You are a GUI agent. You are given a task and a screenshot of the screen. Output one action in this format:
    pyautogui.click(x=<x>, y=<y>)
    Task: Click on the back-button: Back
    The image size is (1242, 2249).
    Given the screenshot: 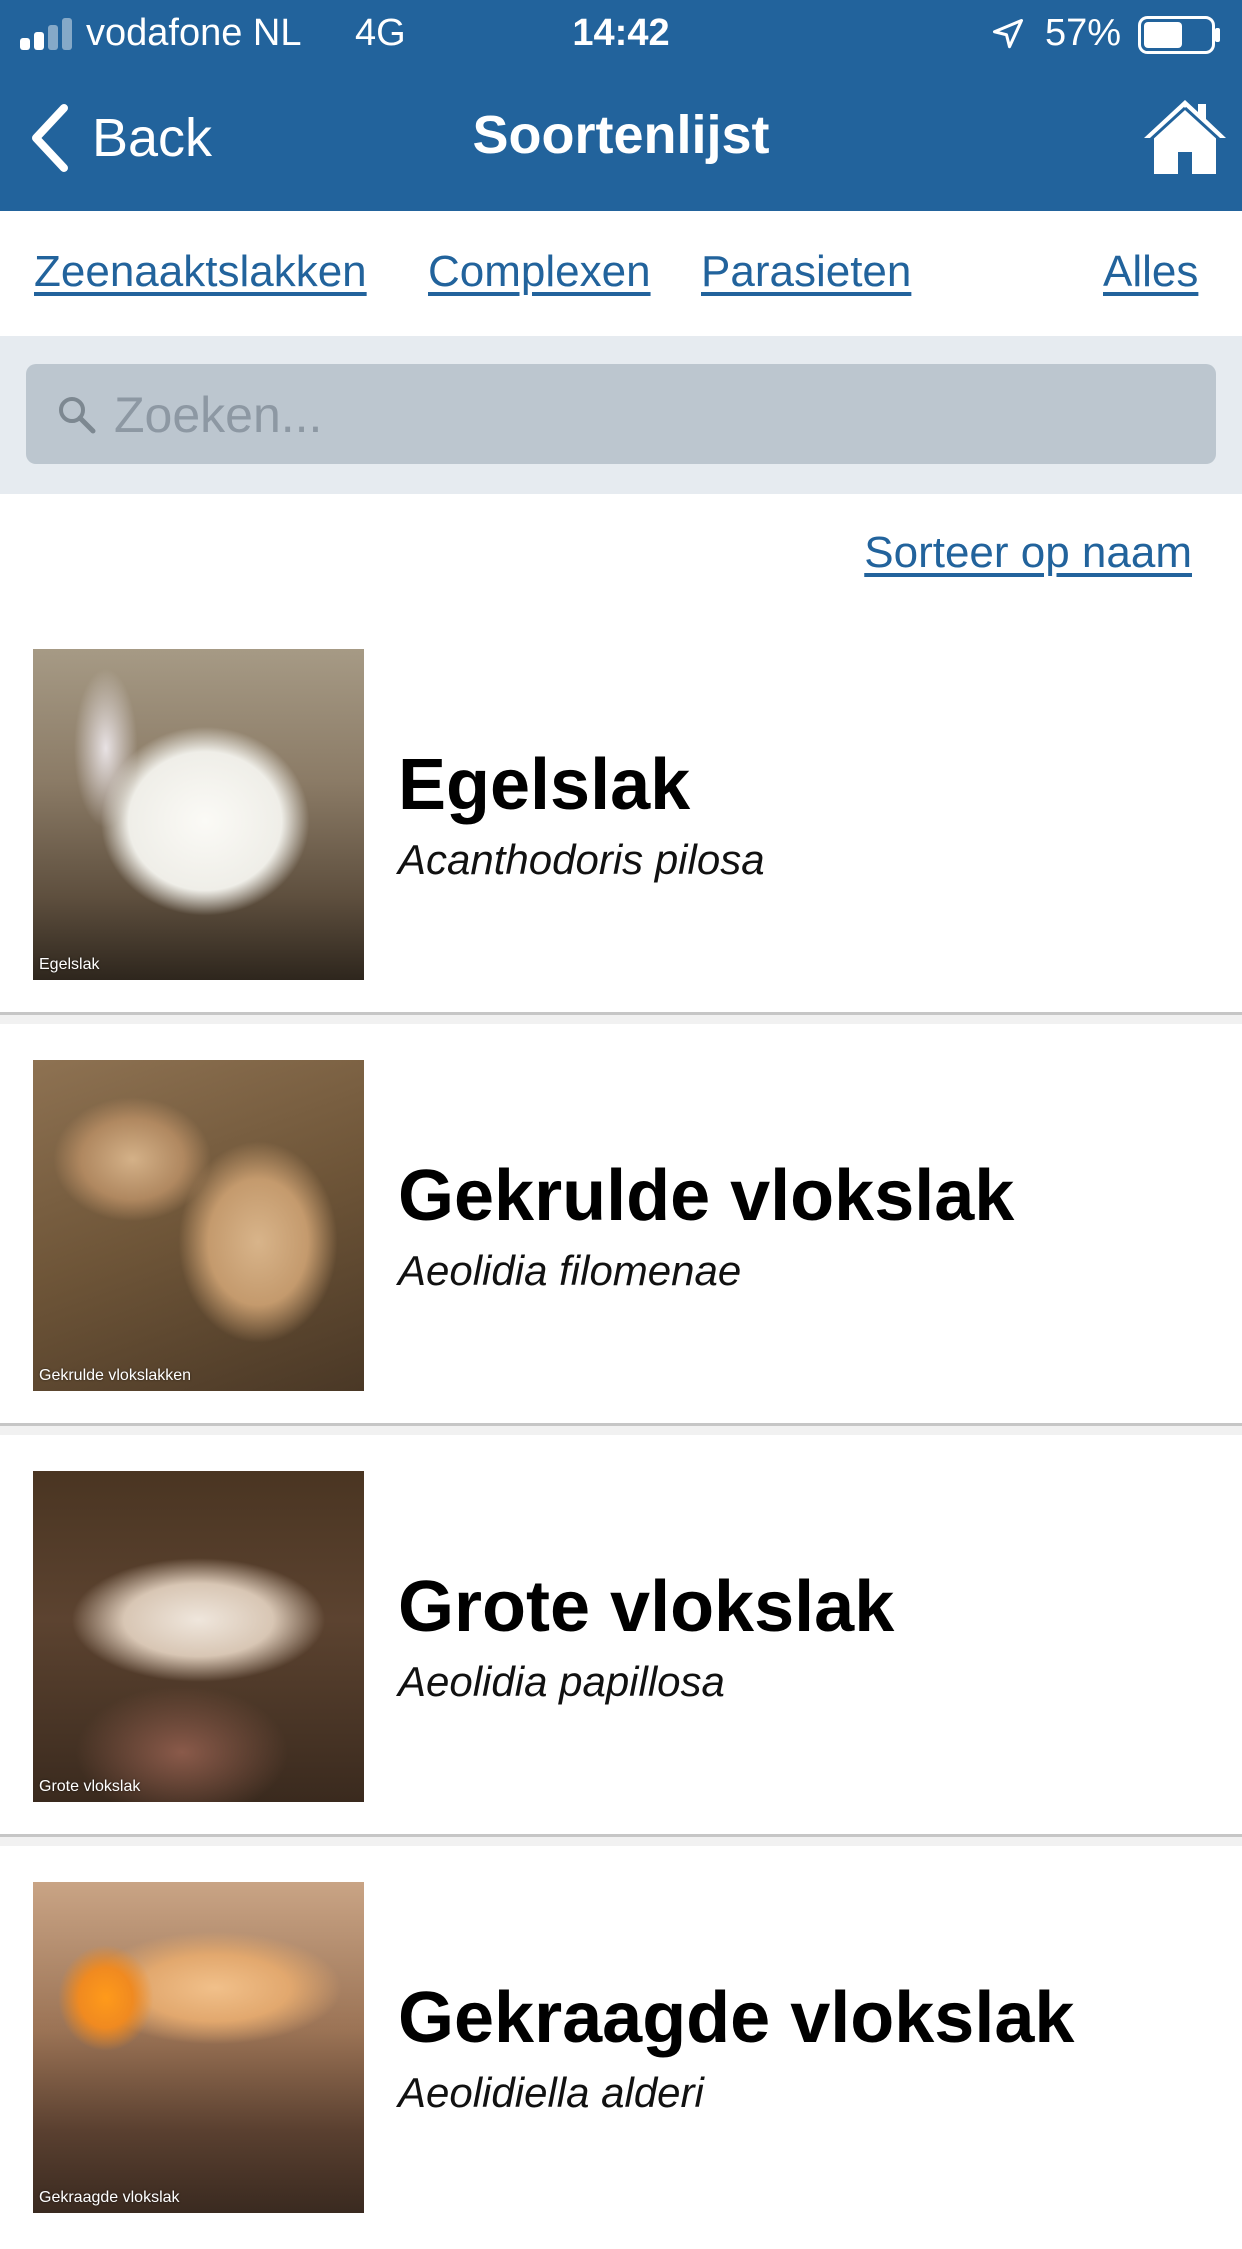 What is the action you would take?
    pyautogui.click(x=120, y=138)
    